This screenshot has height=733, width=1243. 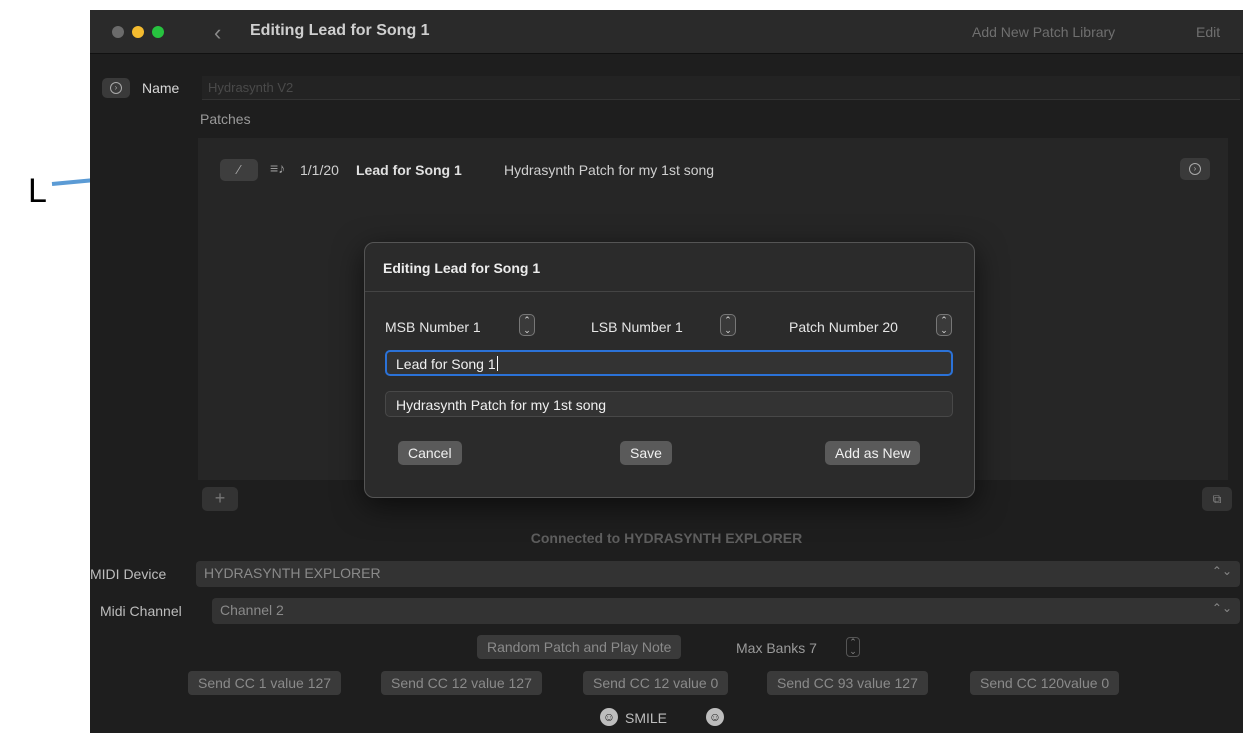 What do you see at coordinates (433, 327) in the screenshot?
I see `msb-number-label: MSB Number 1` at bounding box center [433, 327].